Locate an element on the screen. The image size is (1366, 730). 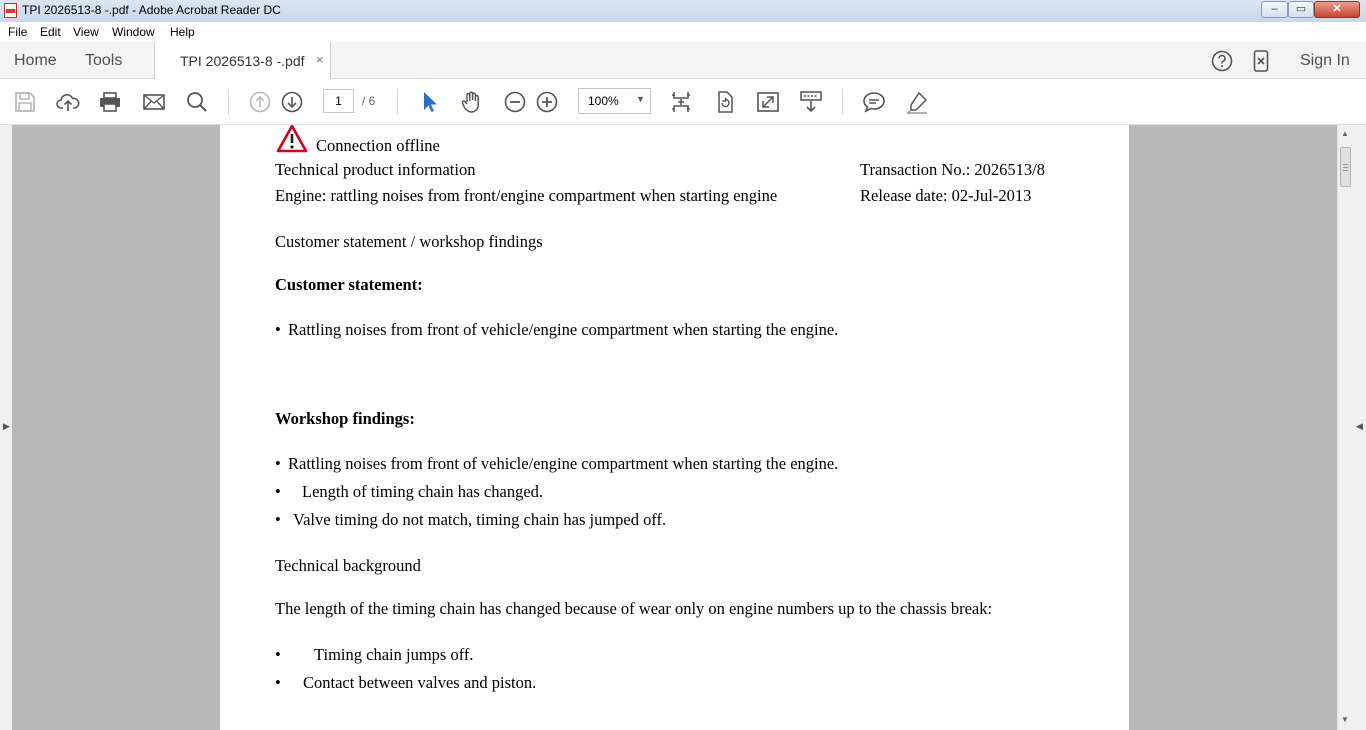
menu-help: Help is located at coordinates (182, 32).